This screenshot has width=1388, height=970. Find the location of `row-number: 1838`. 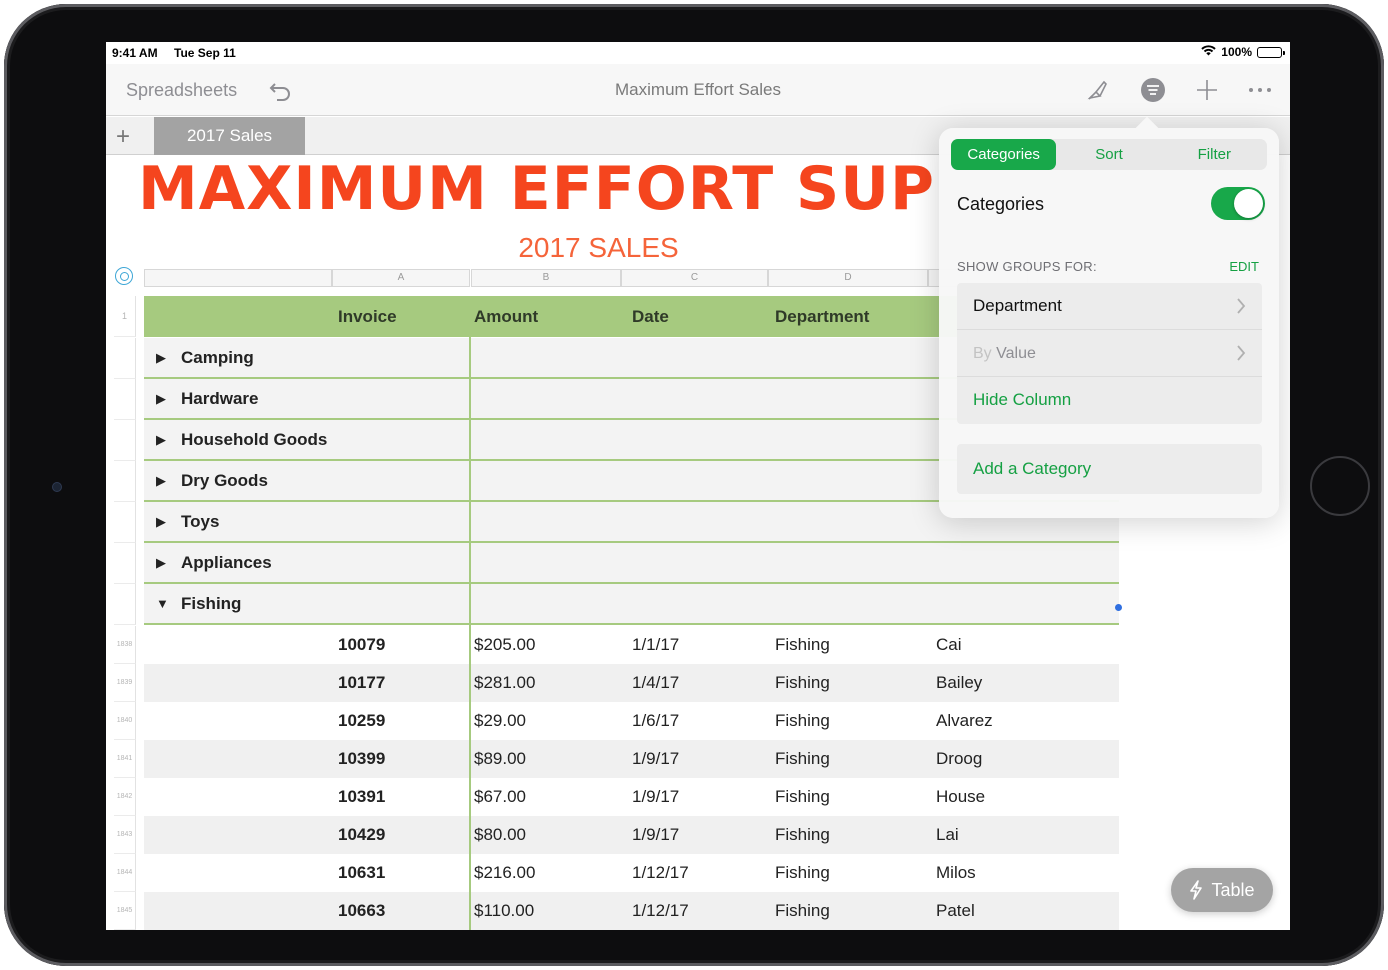

row-number: 1838 is located at coordinates (125, 645).